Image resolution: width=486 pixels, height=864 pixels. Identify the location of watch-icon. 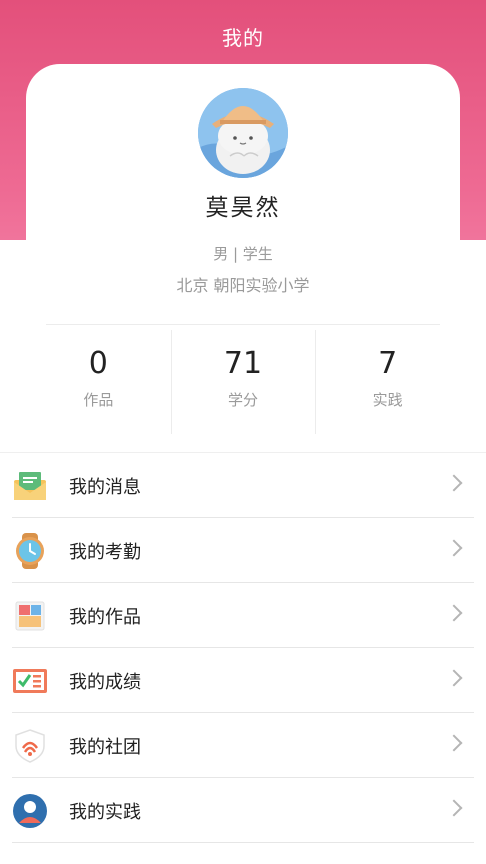
(30, 551).